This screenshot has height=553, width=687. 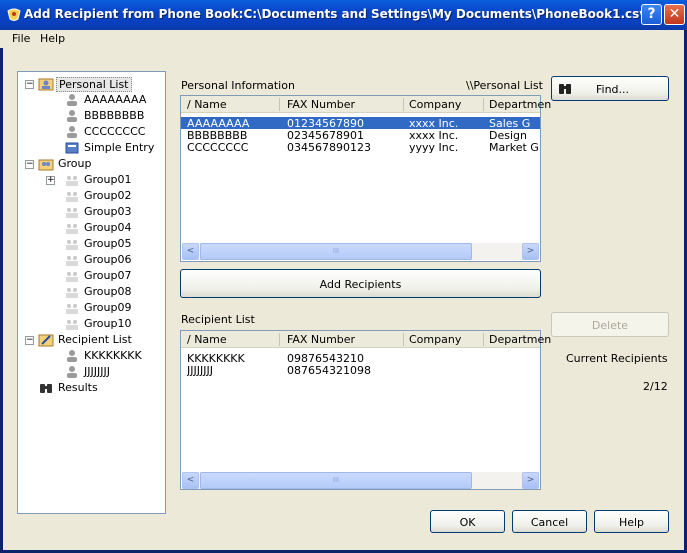 I want to click on tree-label: Group02, so click(x=108, y=195).